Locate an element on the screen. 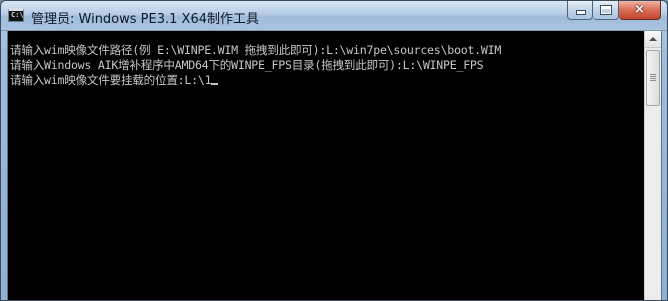 This screenshot has height=301, width=668. maximize-button is located at coordinates (606, 10).